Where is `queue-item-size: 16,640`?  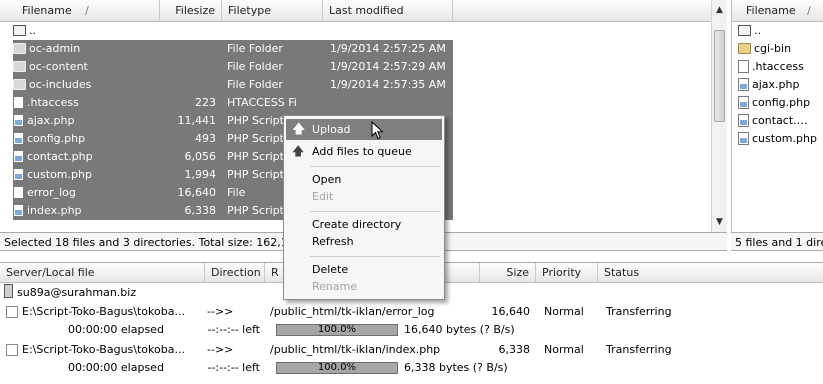 queue-item-size: 16,640 is located at coordinates (511, 311).